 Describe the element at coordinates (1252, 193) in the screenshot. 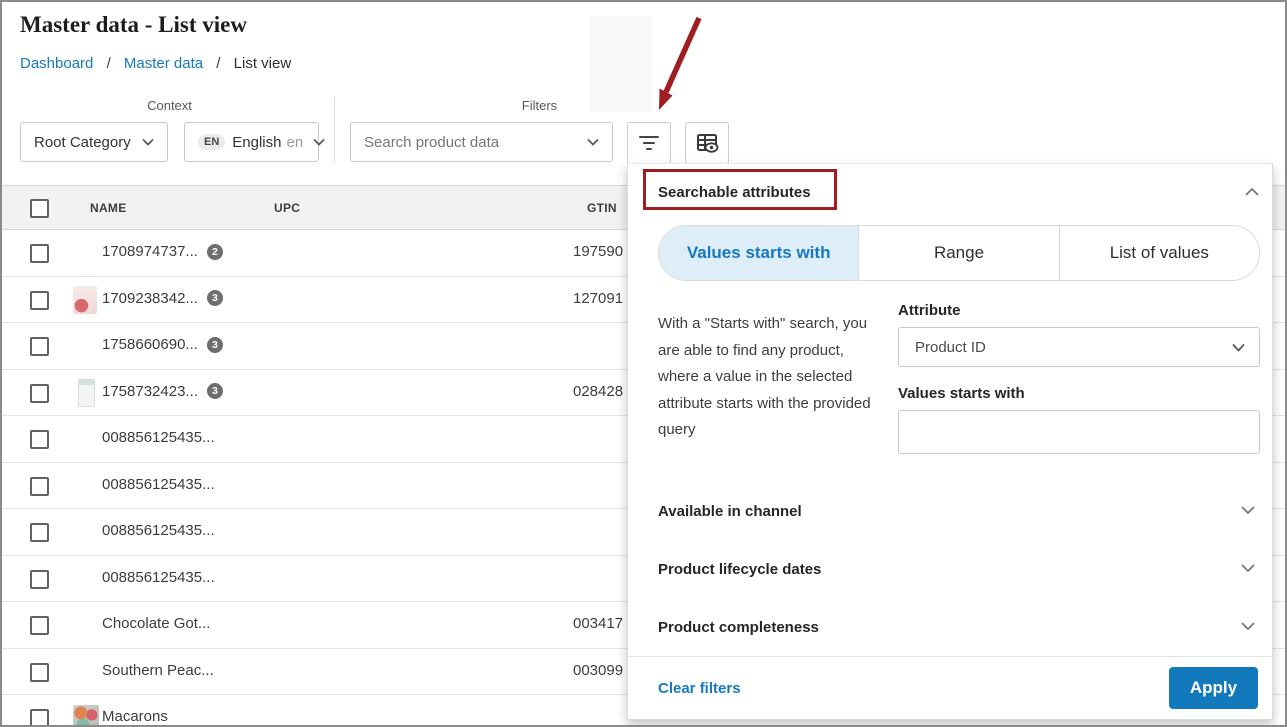

I see `chevron-up-icon` at that location.